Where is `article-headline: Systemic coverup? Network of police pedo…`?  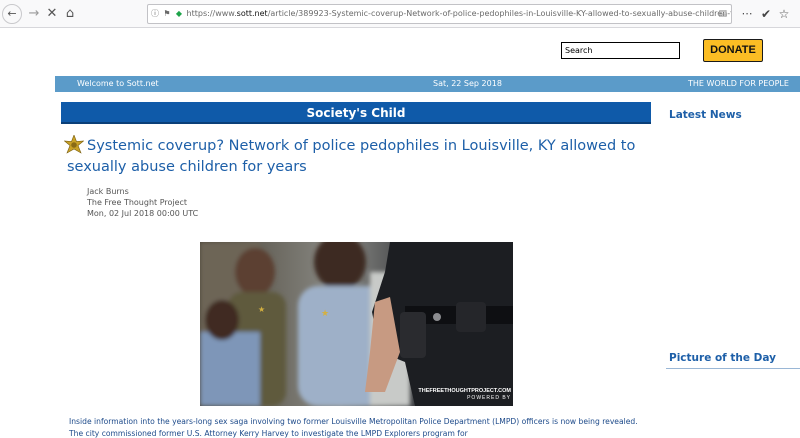
article-headline: Systemic coverup? Network of police pedo… is located at coordinates (352, 157).